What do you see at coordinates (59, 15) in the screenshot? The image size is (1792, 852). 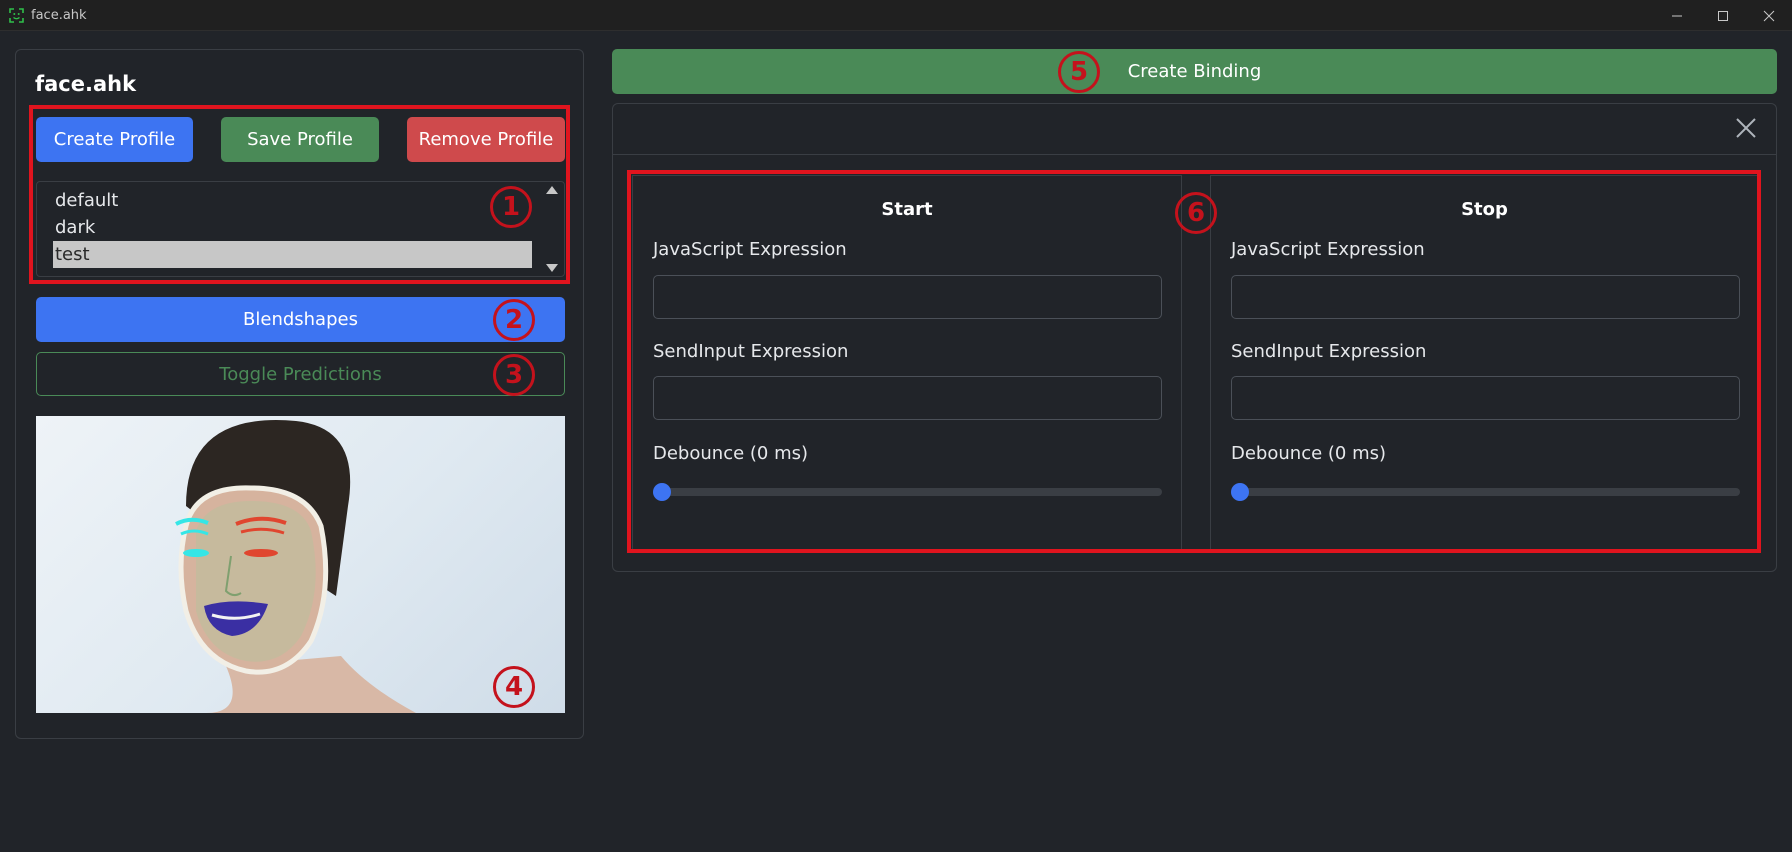 I see `window-title: face.ahk` at bounding box center [59, 15].